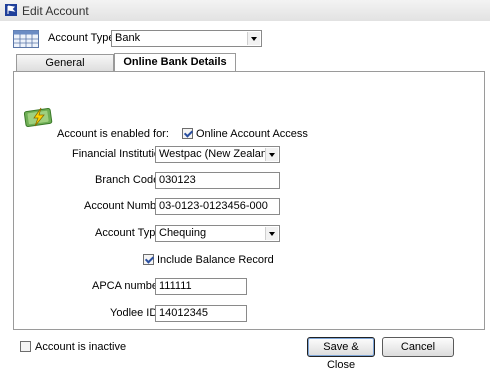 This screenshot has height=384, width=490. What do you see at coordinates (55, 11) in the screenshot?
I see `window-title: Edit Account` at bounding box center [55, 11].